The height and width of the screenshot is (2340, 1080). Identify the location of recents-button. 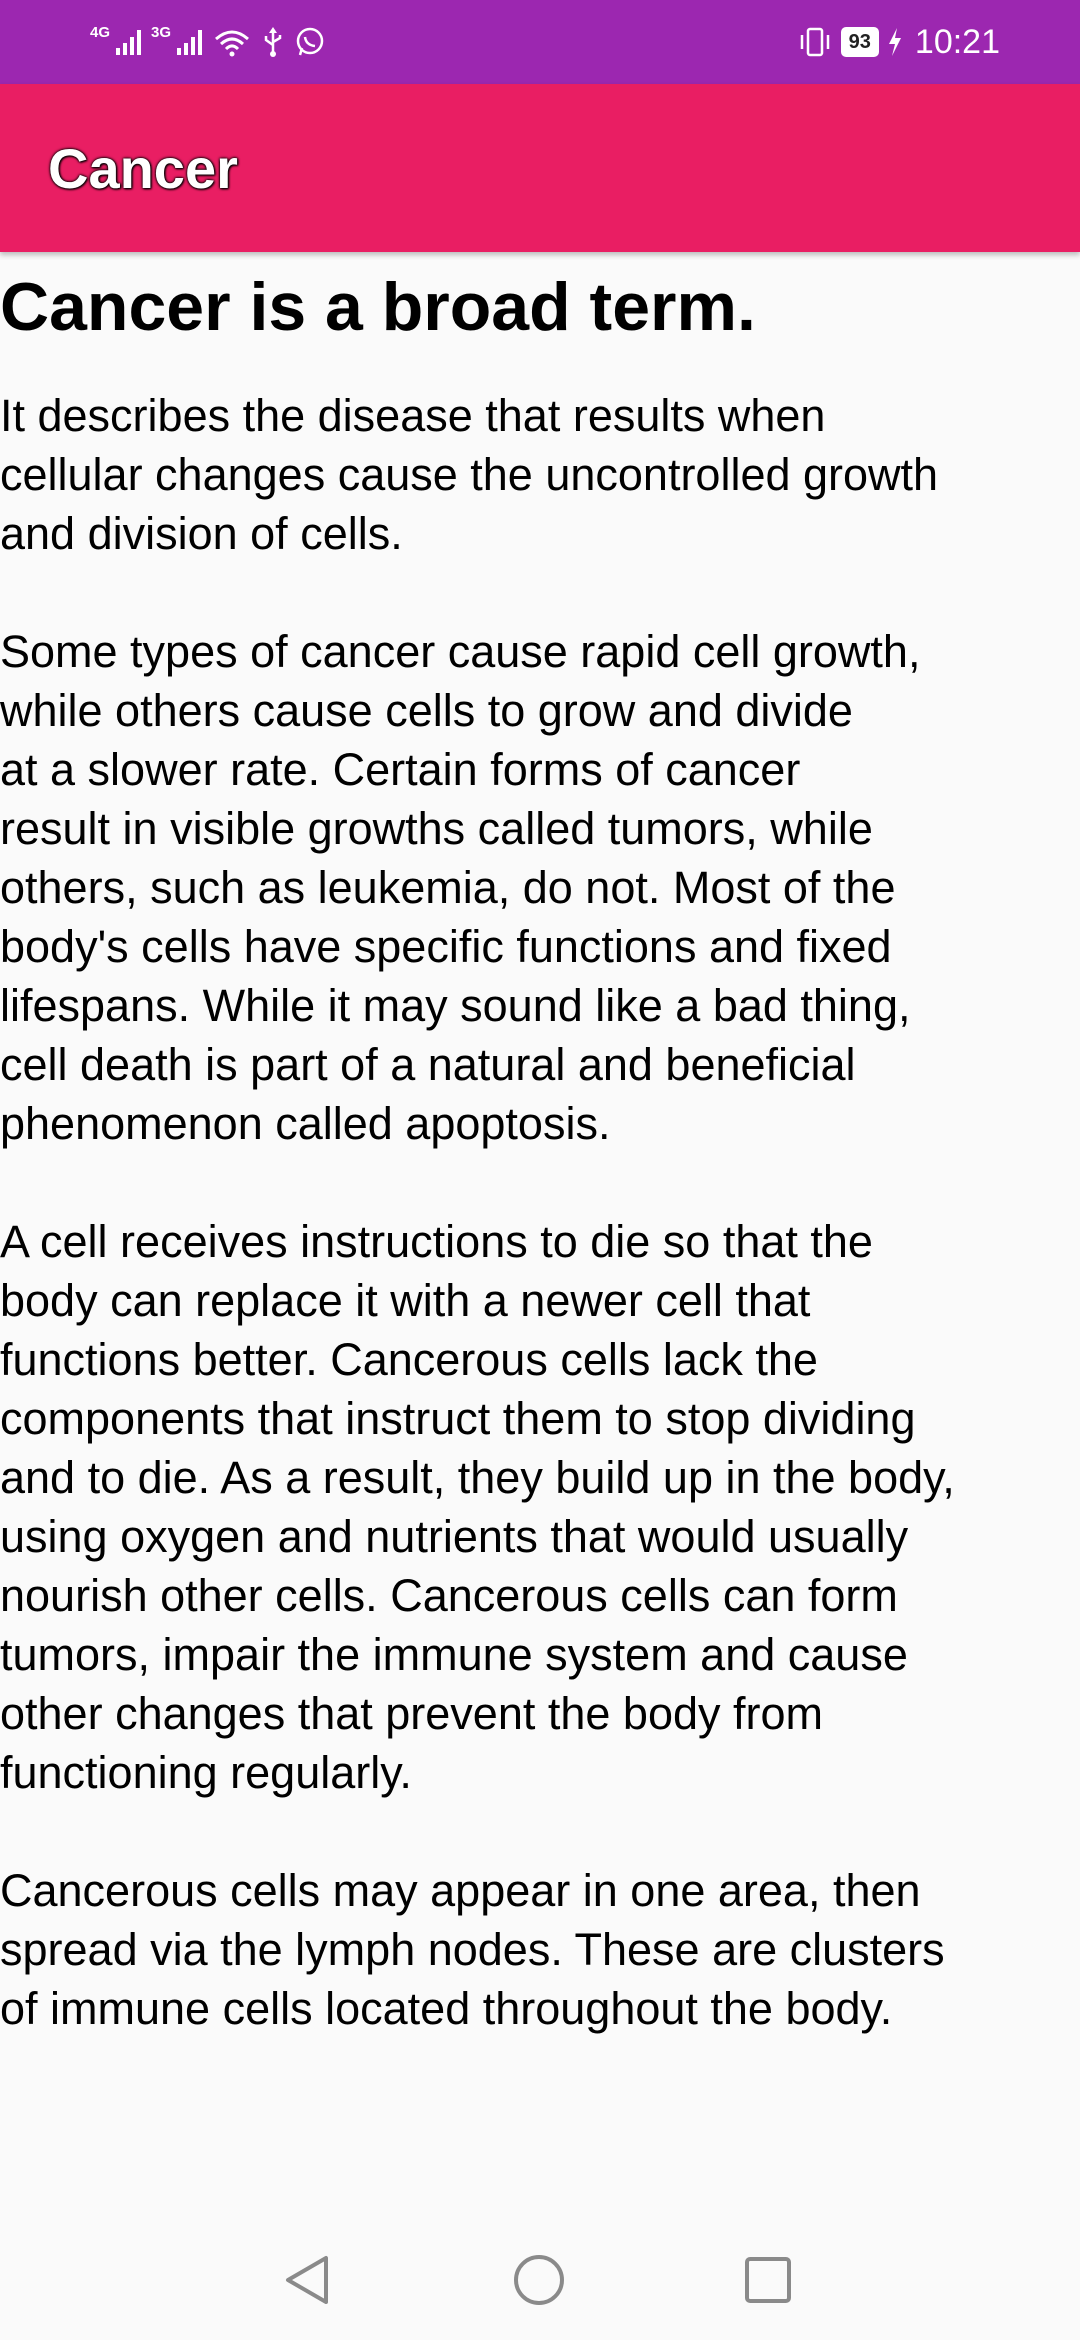
(768, 2280).